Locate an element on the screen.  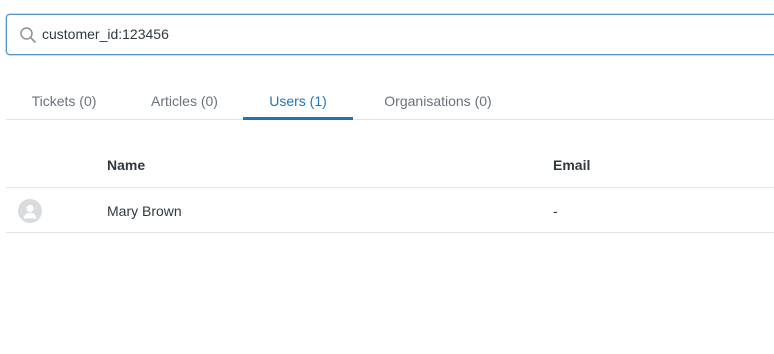
tab-users: Users (1) is located at coordinates (298, 102).